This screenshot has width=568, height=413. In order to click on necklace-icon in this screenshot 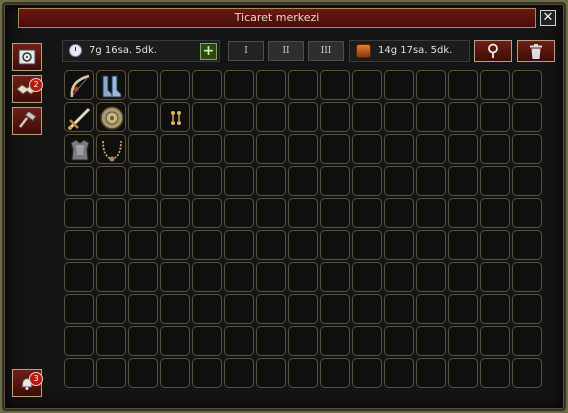, I will do `click(112, 150)`.